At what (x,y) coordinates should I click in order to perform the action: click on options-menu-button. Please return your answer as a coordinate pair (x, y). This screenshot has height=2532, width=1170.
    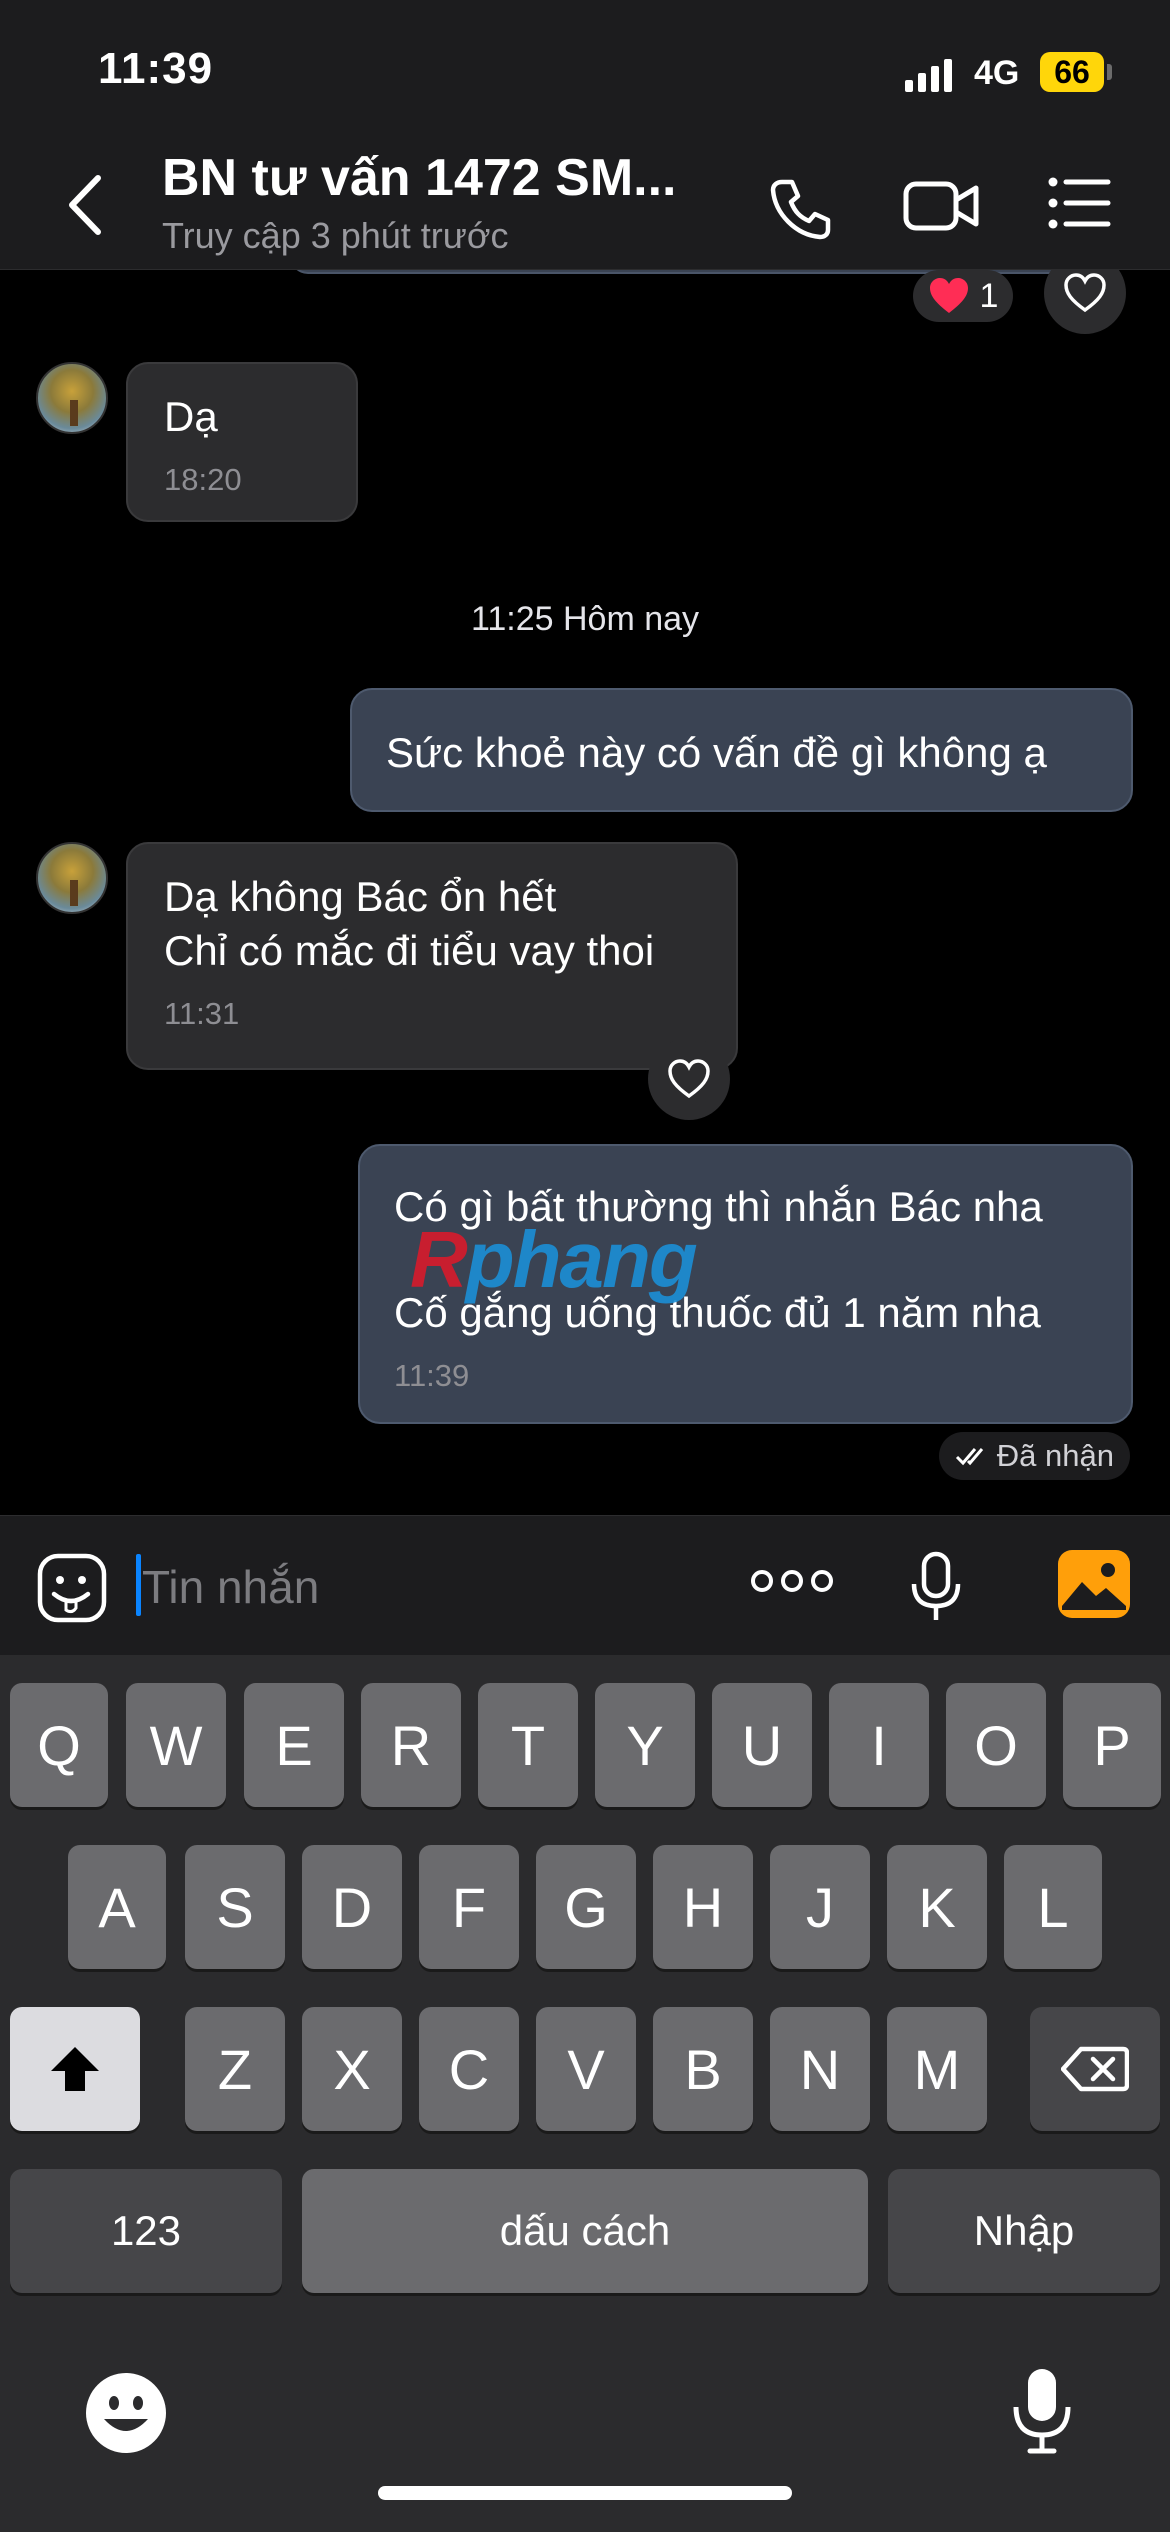
    Looking at the image, I should click on (1080, 205).